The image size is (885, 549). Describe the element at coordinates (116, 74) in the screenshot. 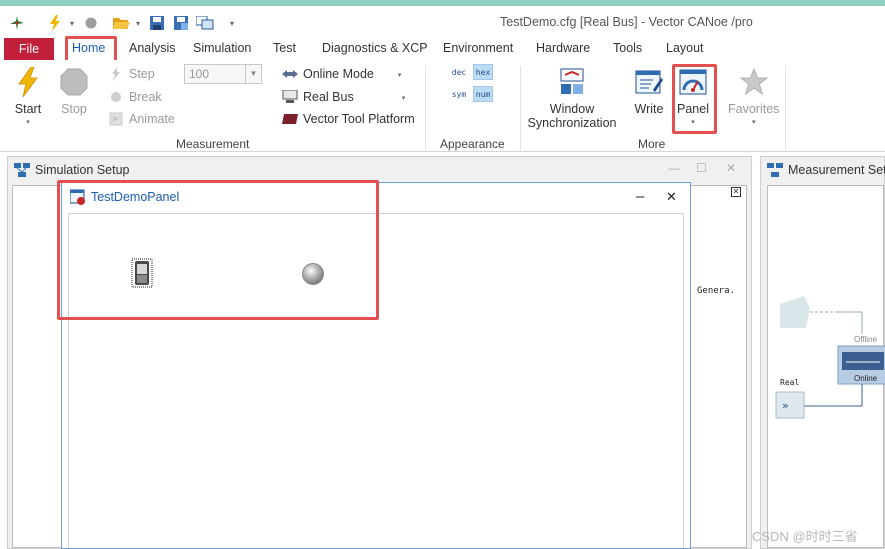

I see `step-icon` at that location.